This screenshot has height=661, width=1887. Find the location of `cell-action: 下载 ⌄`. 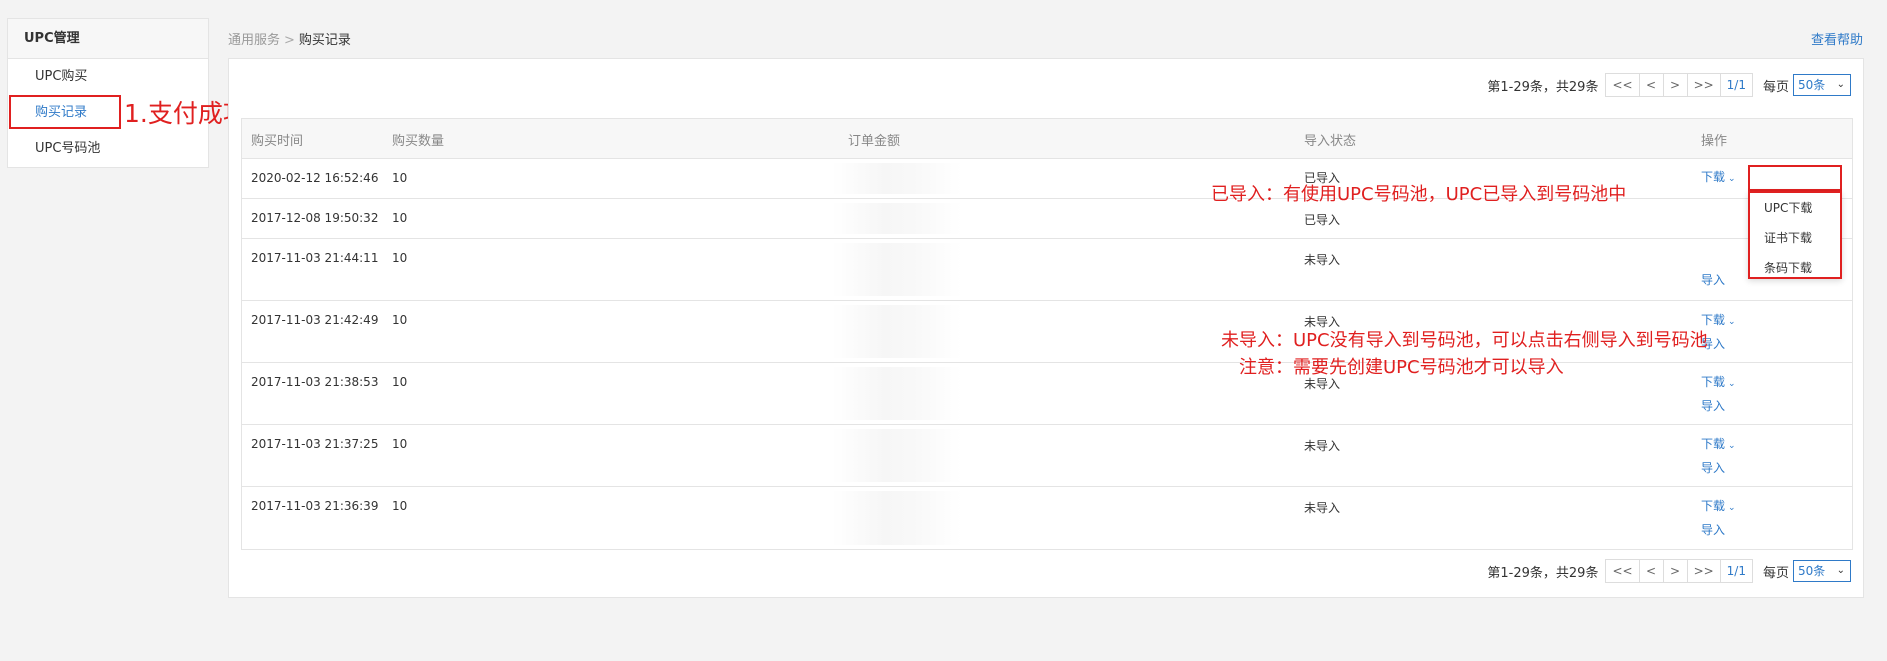

cell-action: 下载 ⌄ is located at coordinates (1718, 178).